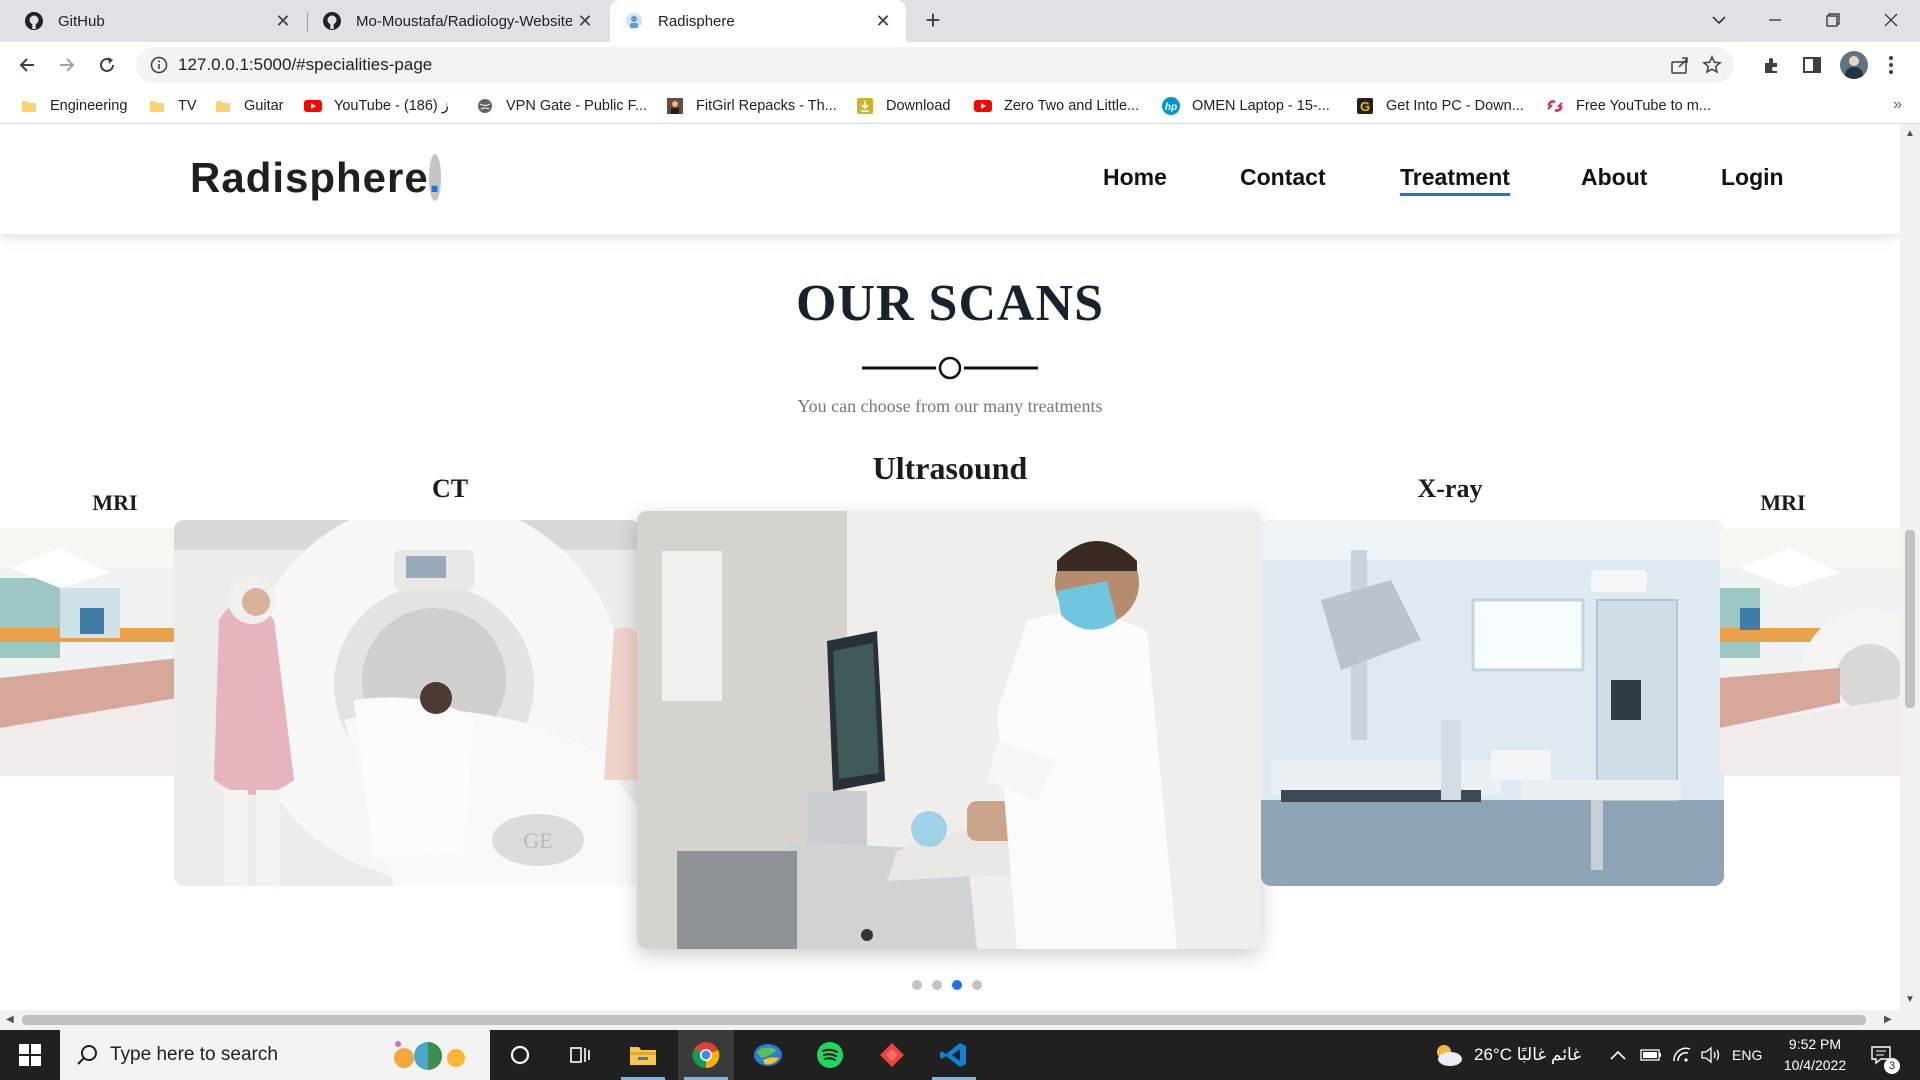  I want to click on close-window-button, so click(1891, 20).